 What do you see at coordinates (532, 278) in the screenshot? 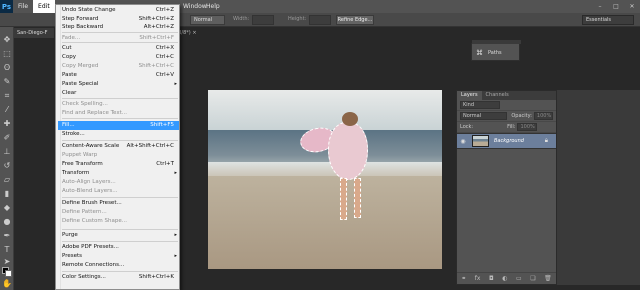
I see `new-layer-icon: ❏` at bounding box center [532, 278].